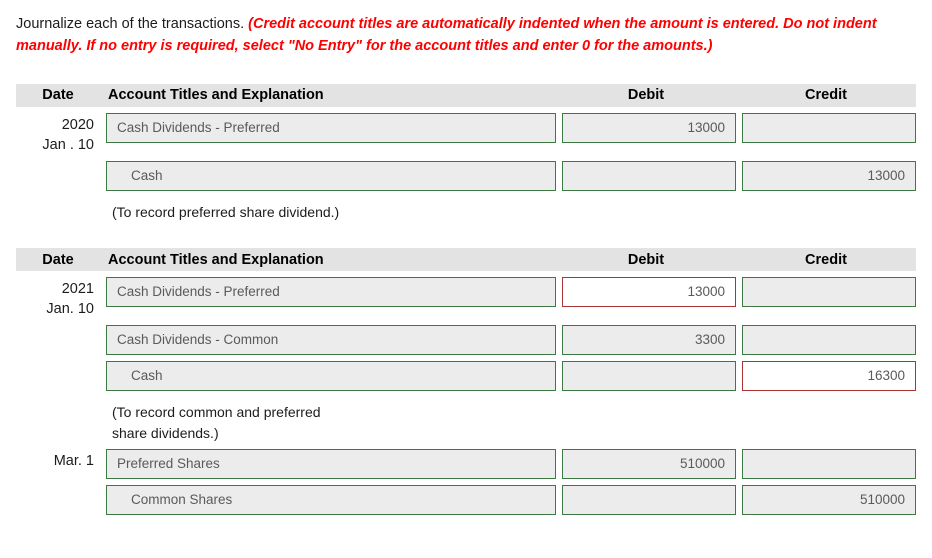  I want to click on spacer-between-tables, so click(466, 235).